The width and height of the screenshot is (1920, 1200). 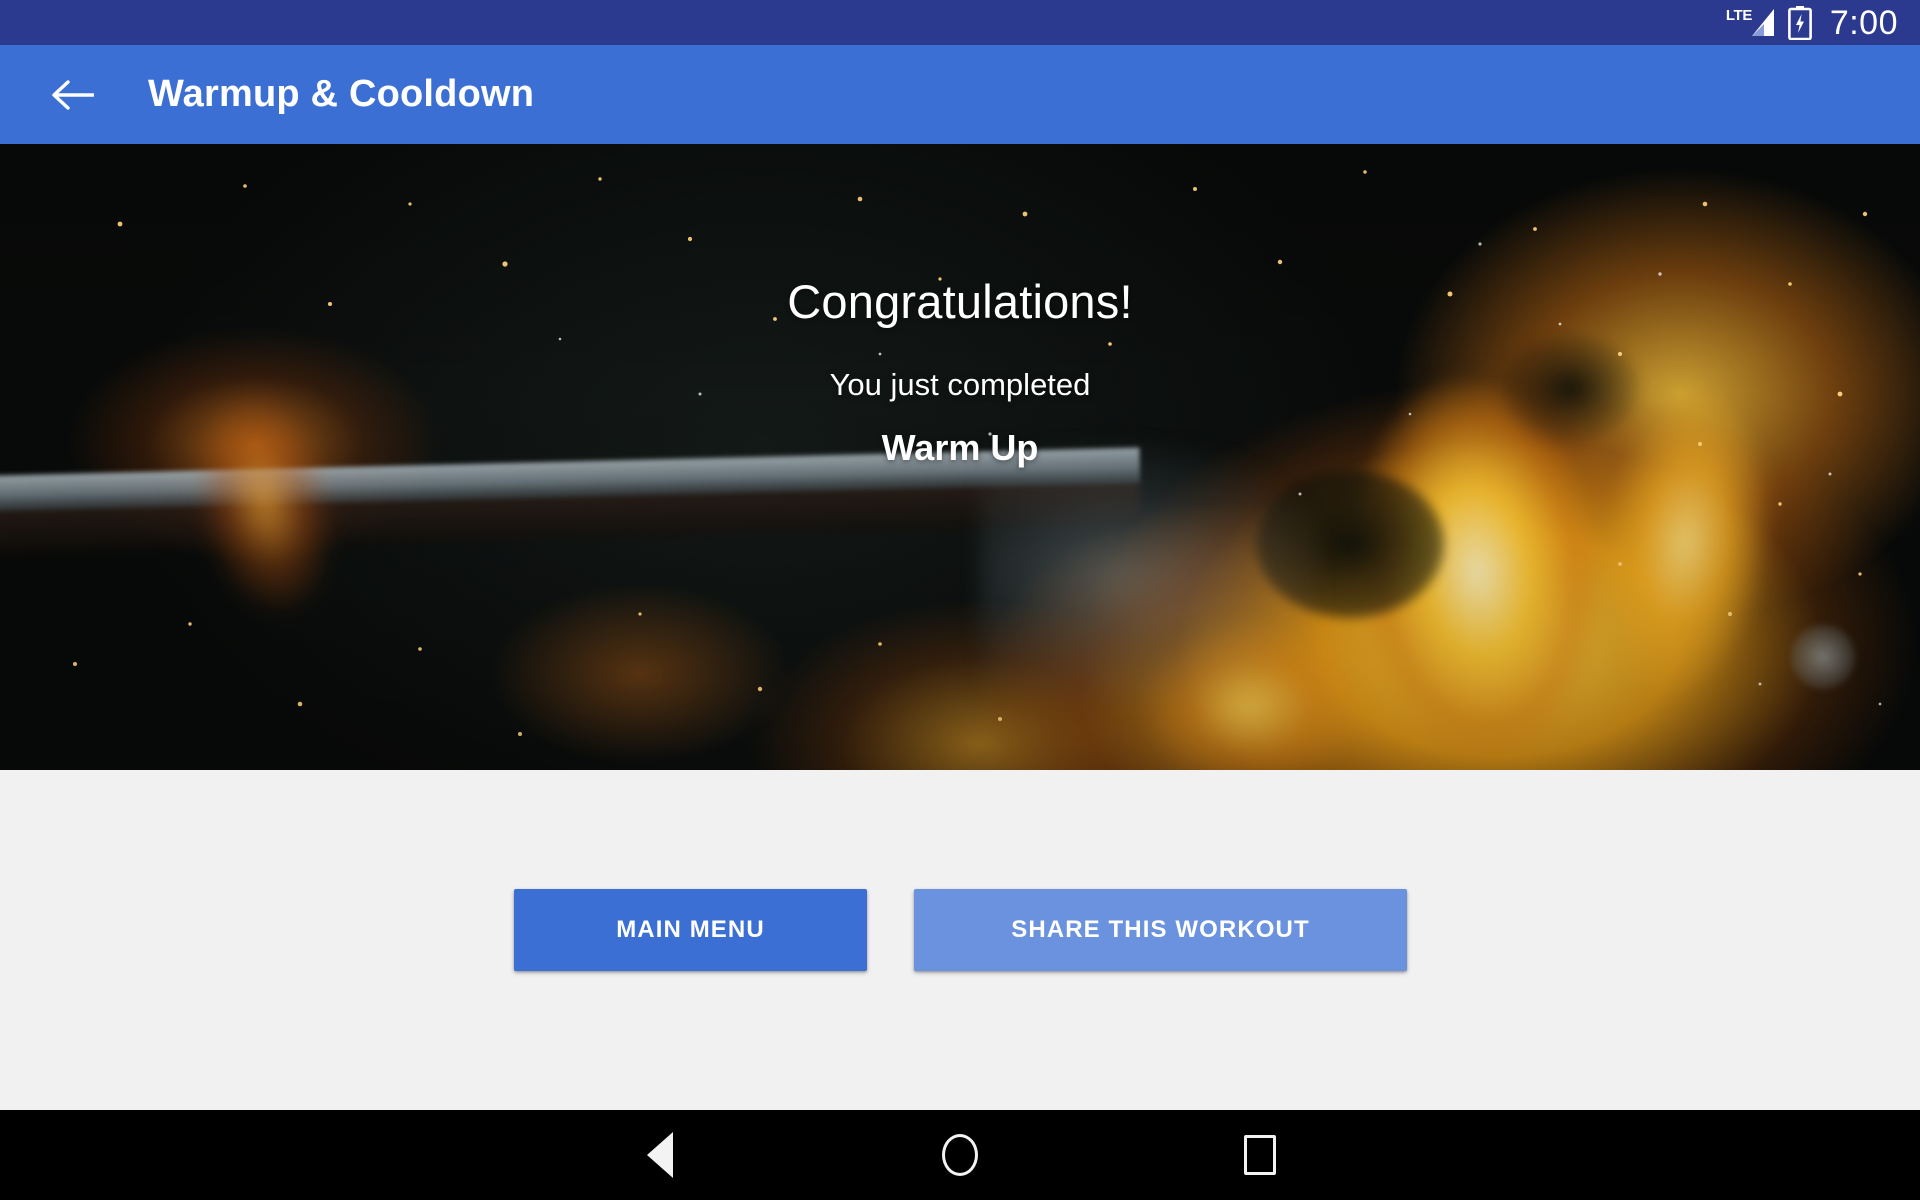 I want to click on nav-back-button, so click(x=660, y=1155).